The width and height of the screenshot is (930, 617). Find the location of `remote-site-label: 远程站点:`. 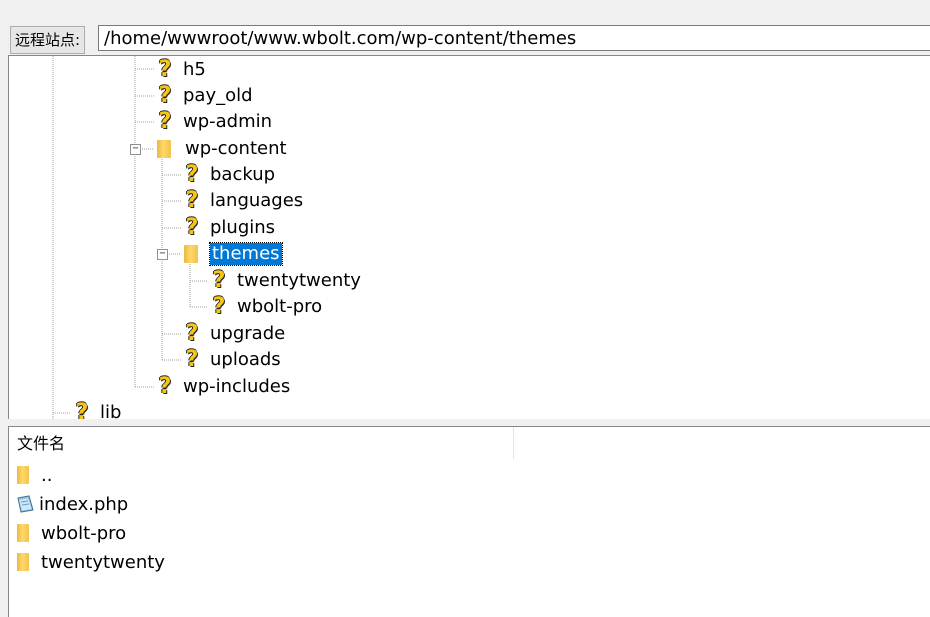

remote-site-label: 远程站点: is located at coordinates (48, 40).